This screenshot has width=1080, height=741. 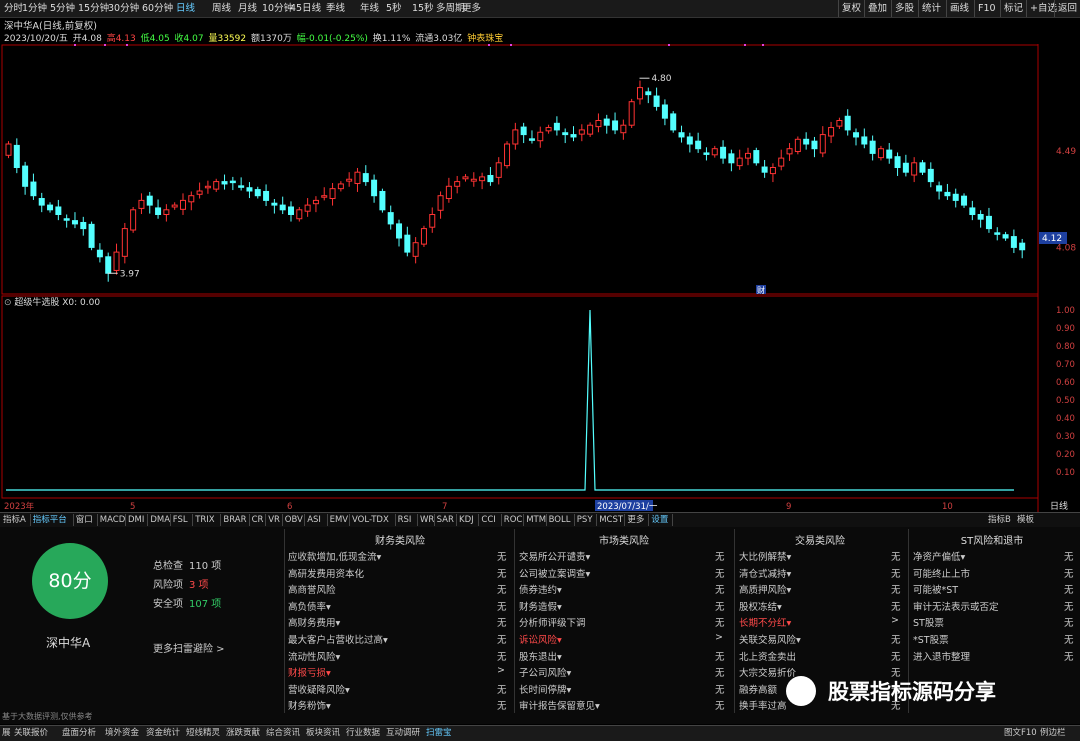 What do you see at coordinates (471, 8) in the screenshot?
I see `period-tab-16: 更多` at bounding box center [471, 8].